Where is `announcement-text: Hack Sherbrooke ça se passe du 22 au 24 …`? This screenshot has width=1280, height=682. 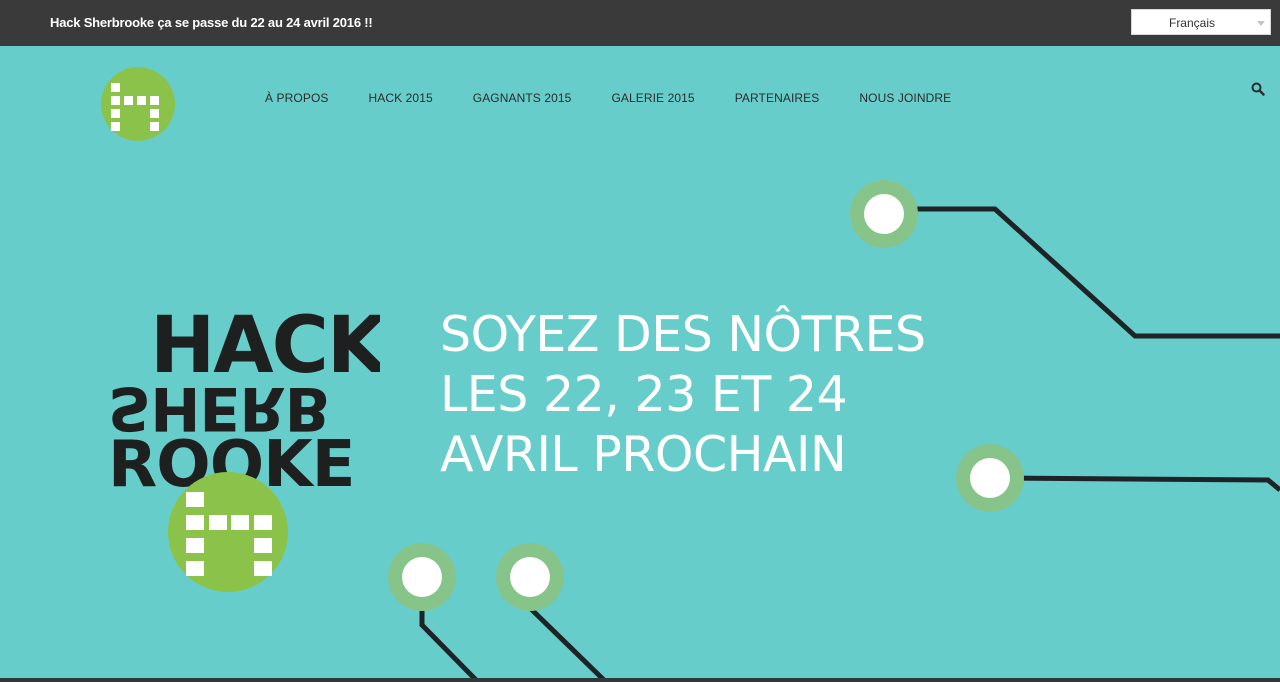
announcement-text: Hack Sherbrooke ça se passe du 22 au 24 … is located at coordinates (211, 22).